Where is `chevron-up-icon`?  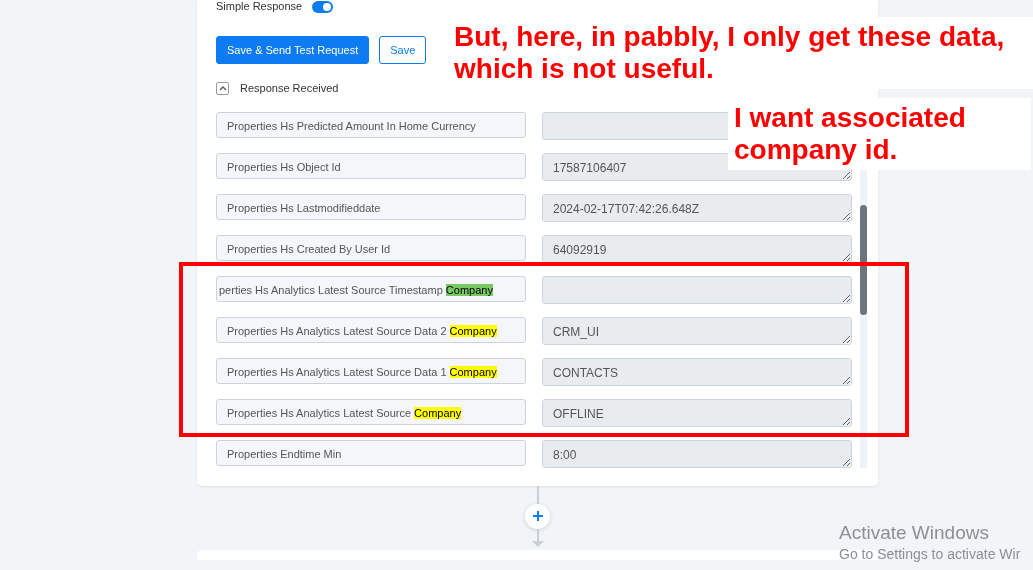
chevron-up-icon is located at coordinates (222, 88).